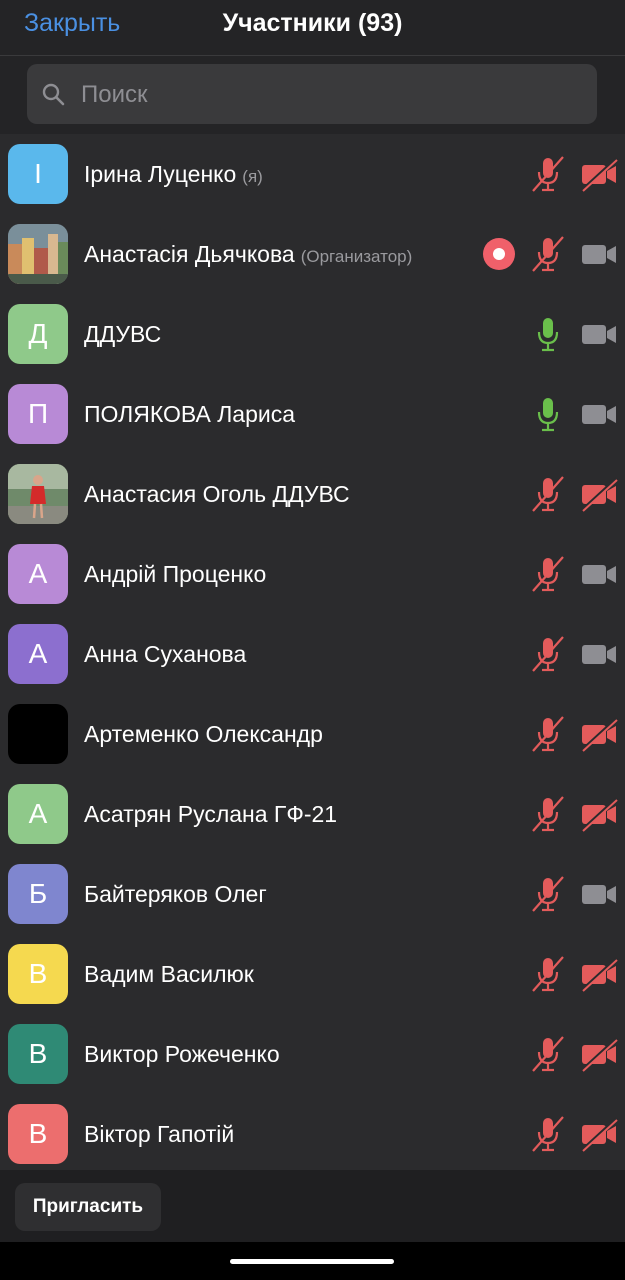  What do you see at coordinates (312, 974) in the screenshot?
I see `participant-row: В Вадим Василюк` at bounding box center [312, 974].